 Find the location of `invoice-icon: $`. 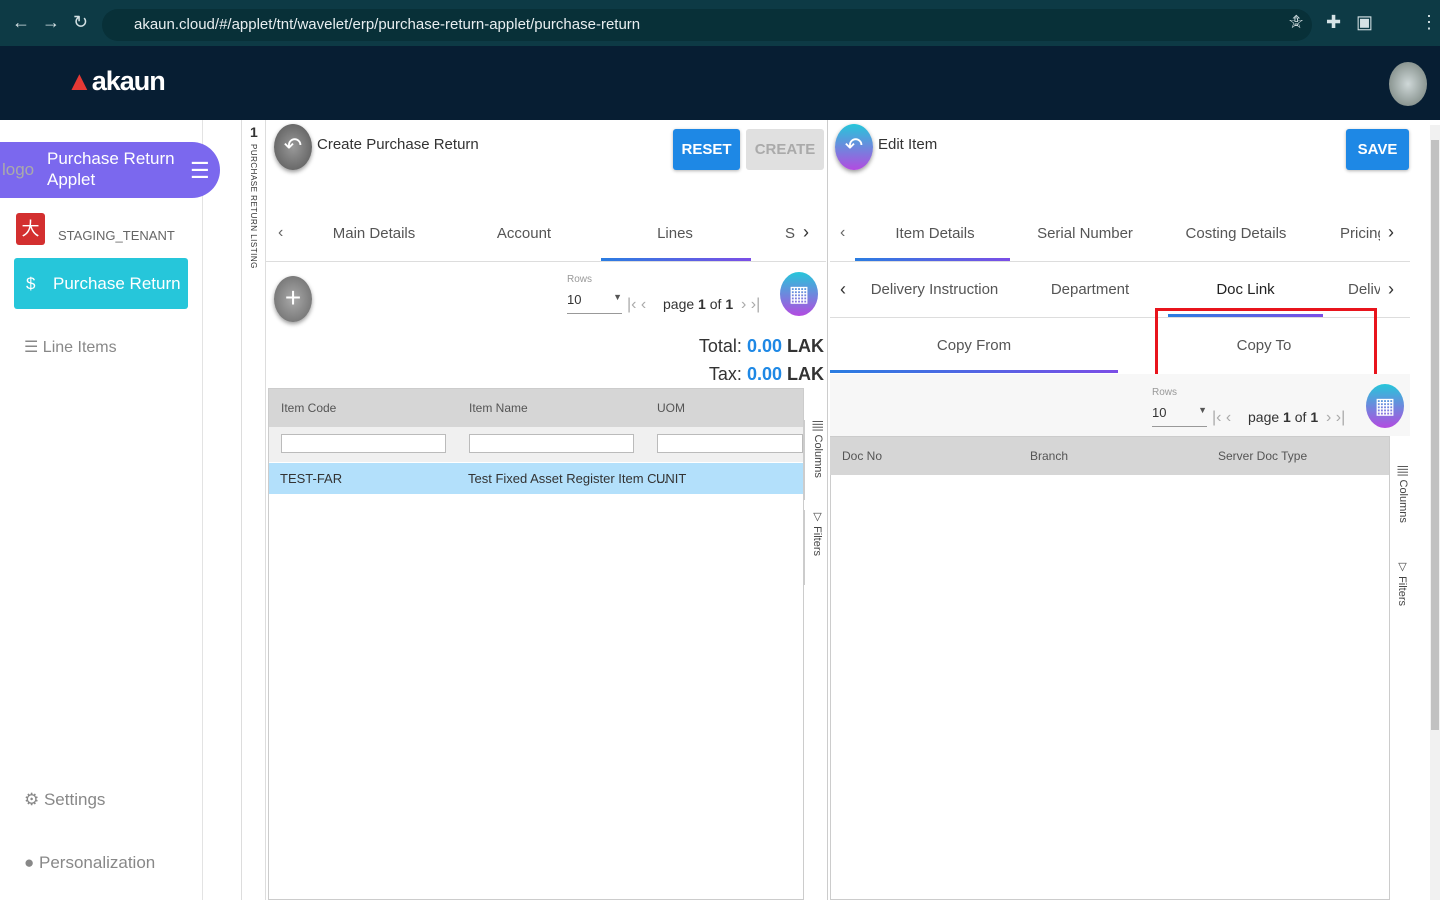

invoice-icon: $ is located at coordinates (31, 283).